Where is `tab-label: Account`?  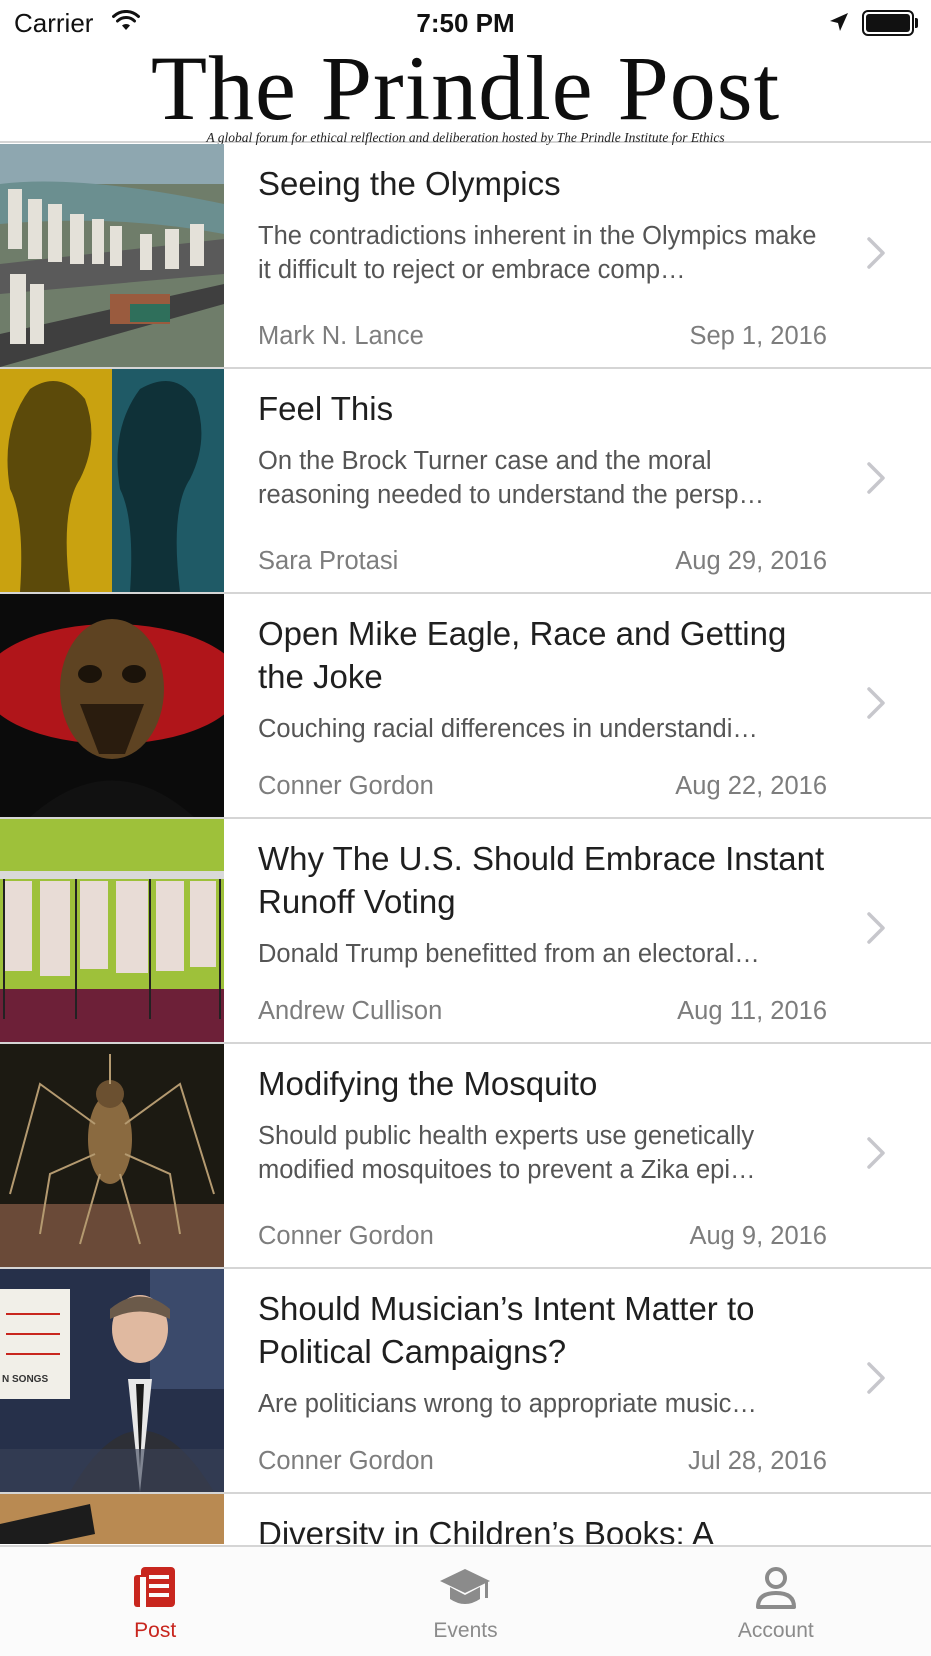 tab-label: Account is located at coordinates (775, 1630).